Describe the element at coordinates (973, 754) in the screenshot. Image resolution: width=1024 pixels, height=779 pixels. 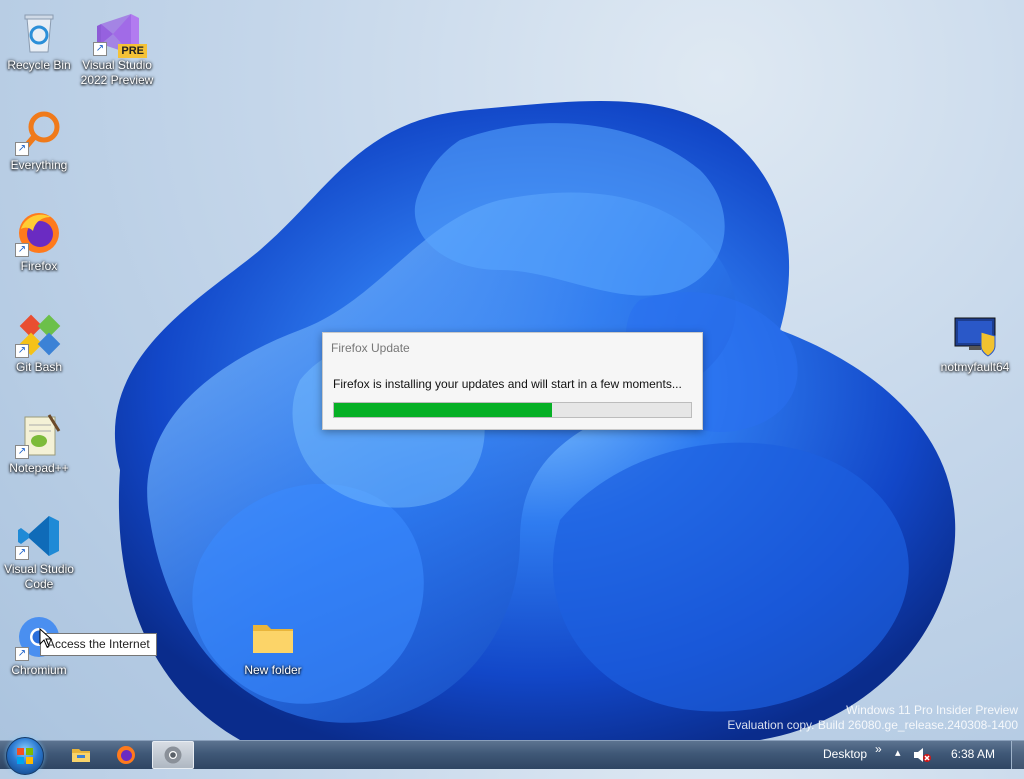
I see `system-clock: 6:38 AM` at that location.